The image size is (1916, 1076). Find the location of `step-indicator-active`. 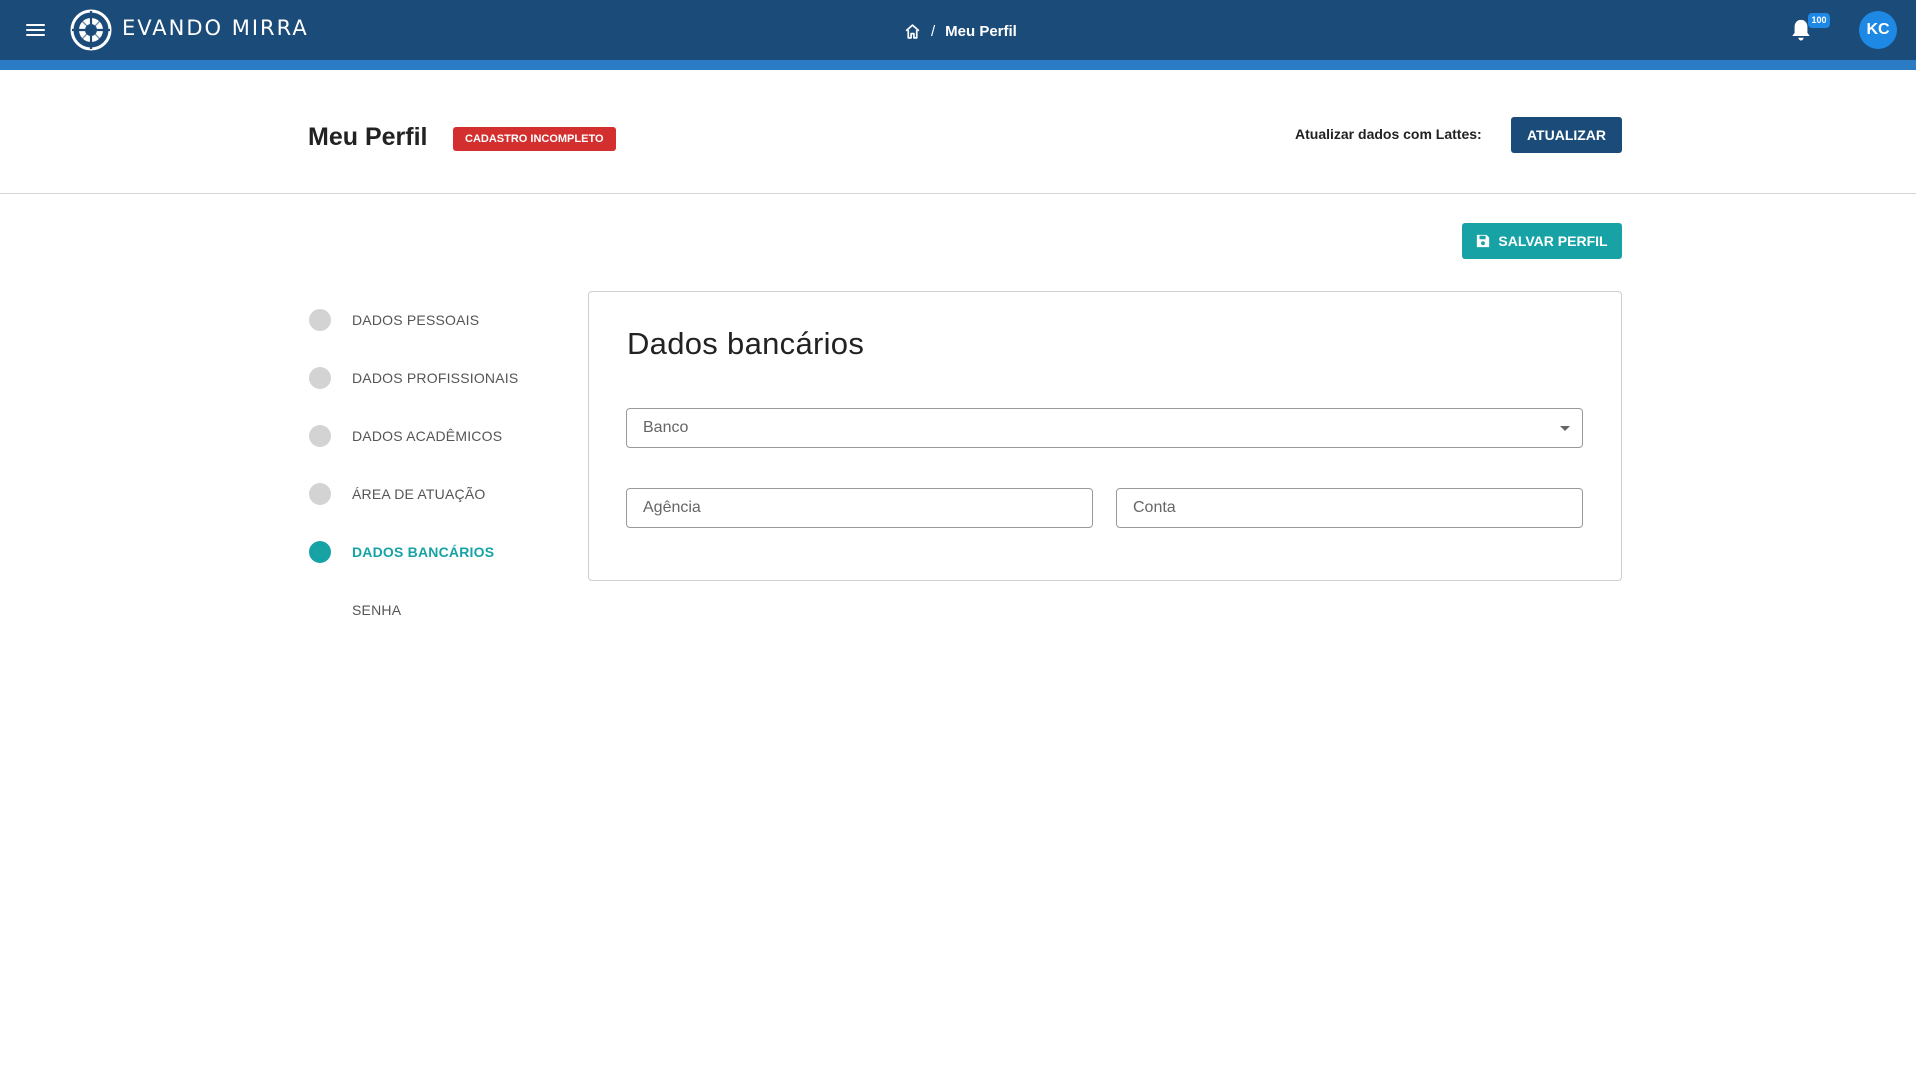

step-indicator-active is located at coordinates (320, 552).